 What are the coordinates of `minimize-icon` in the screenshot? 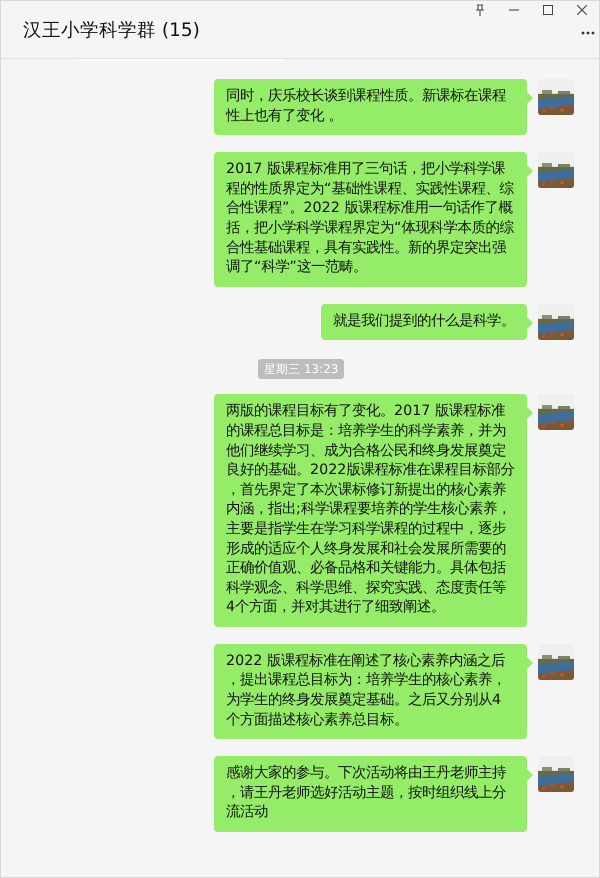 It's located at (514, 10).